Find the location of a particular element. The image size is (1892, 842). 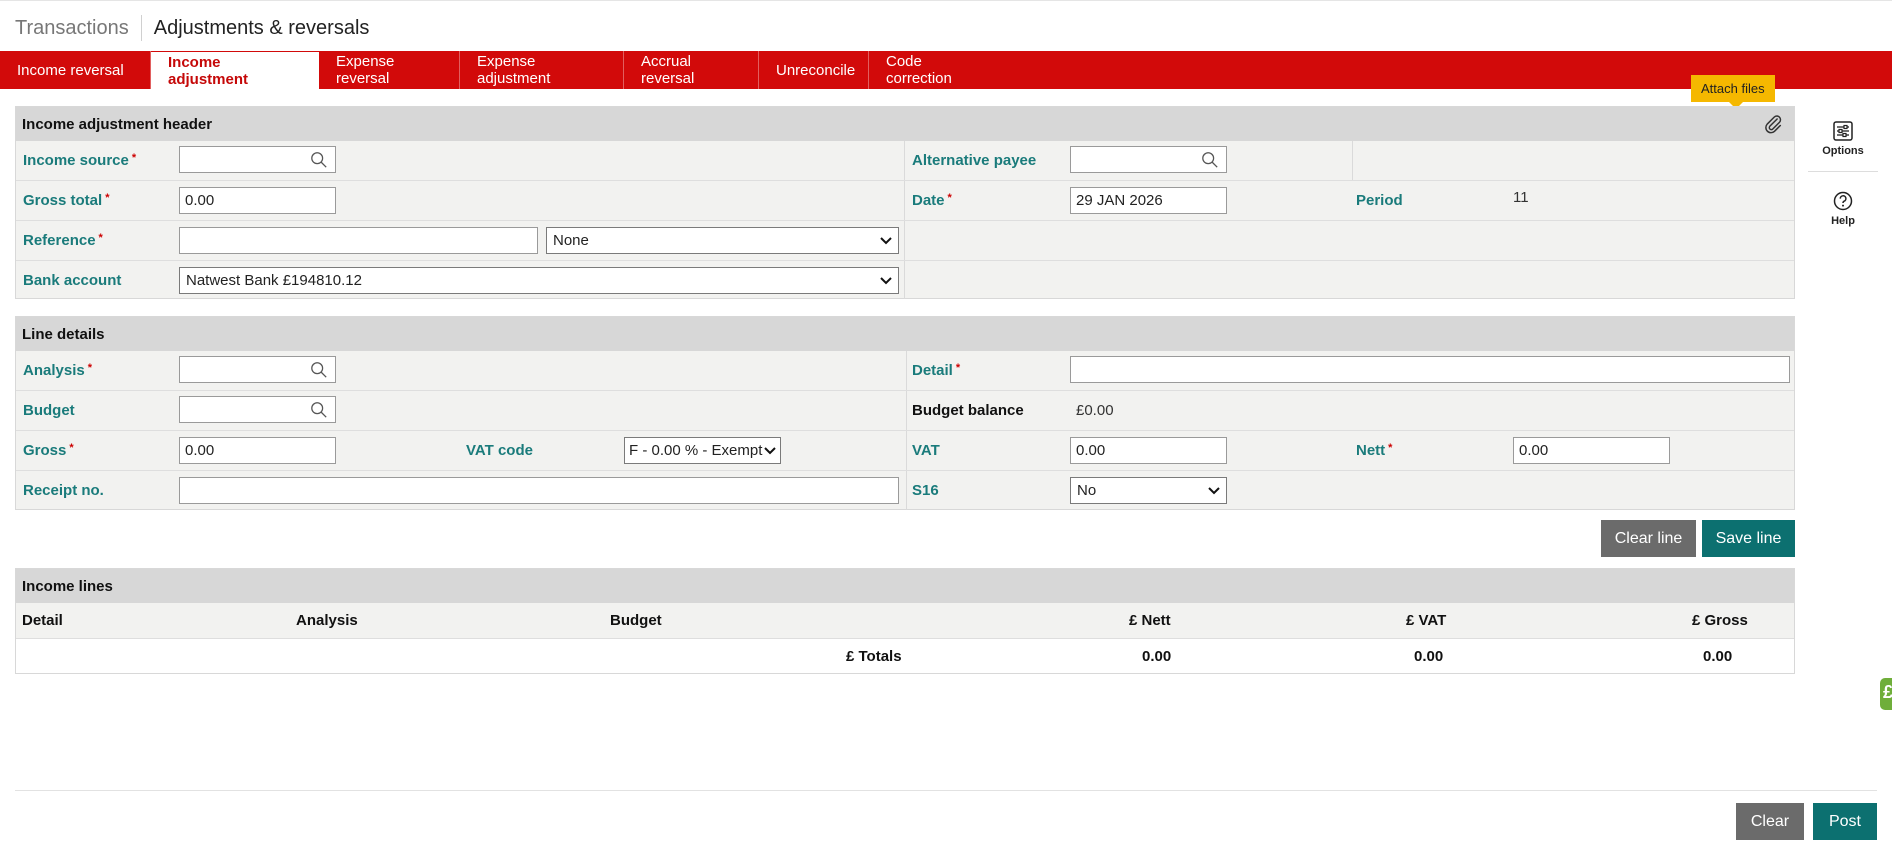

analysis-label: Analysis * is located at coordinates (57, 370).